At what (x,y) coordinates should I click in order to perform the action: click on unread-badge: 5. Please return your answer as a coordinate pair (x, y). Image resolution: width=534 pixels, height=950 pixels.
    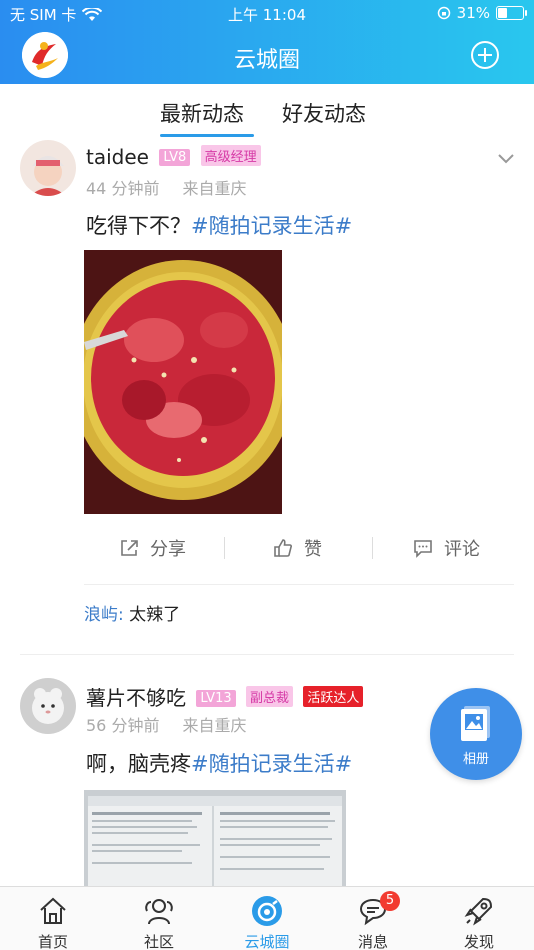
    Looking at the image, I should click on (390, 901).